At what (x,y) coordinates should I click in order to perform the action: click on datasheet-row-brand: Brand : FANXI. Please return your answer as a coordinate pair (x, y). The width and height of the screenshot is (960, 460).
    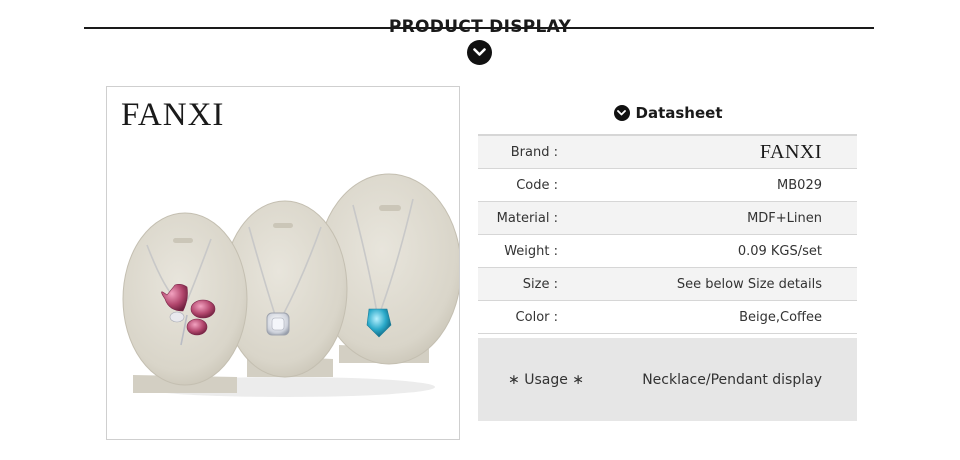
    Looking at the image, I should click on (667, 152).